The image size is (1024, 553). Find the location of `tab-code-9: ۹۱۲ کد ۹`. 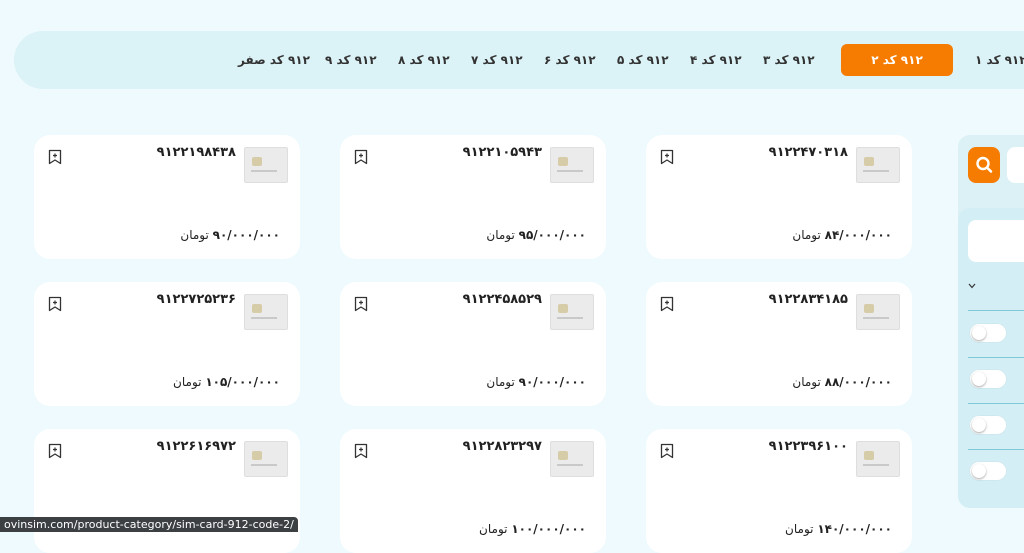

tab-code-9: ۹۱۲ کد ۹ is located at coordinates (351, 60).